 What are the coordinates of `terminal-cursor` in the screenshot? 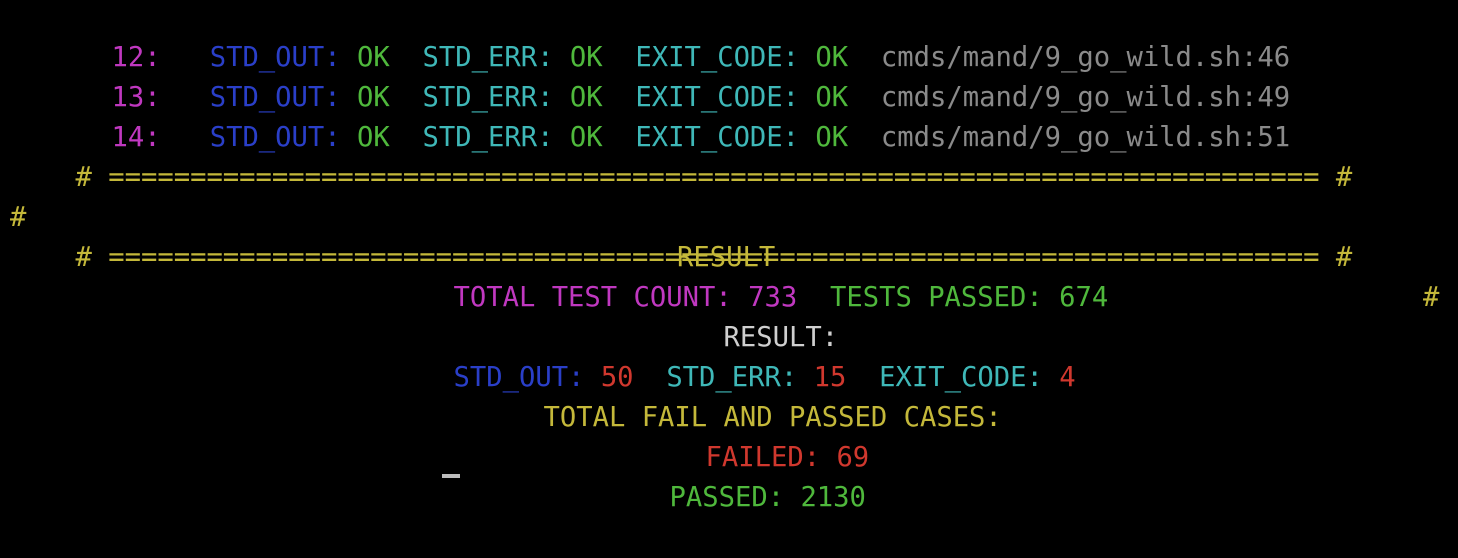 It's located at (451, 476).